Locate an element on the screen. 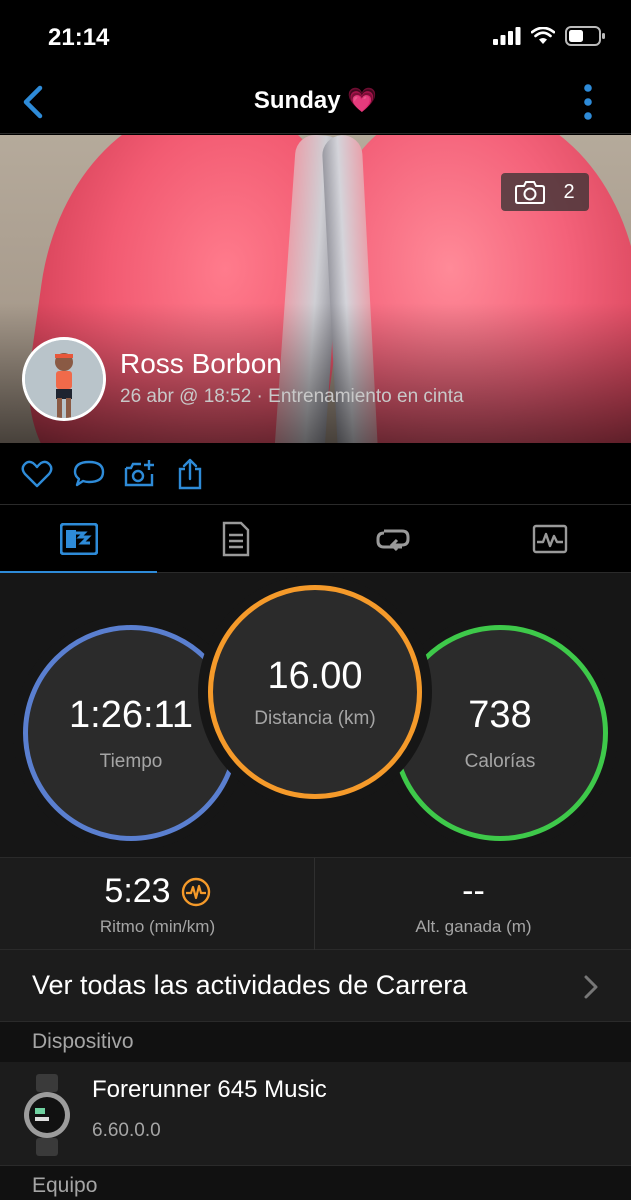  tab-stats is located at coordinates (235, 539).